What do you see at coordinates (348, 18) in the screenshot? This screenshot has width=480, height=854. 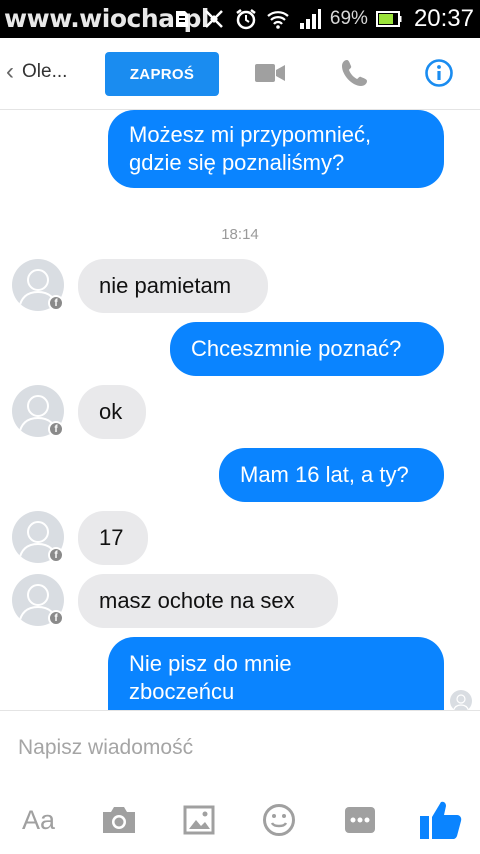 I see `battery-percent: 69%` at bounding box center [348, 18].